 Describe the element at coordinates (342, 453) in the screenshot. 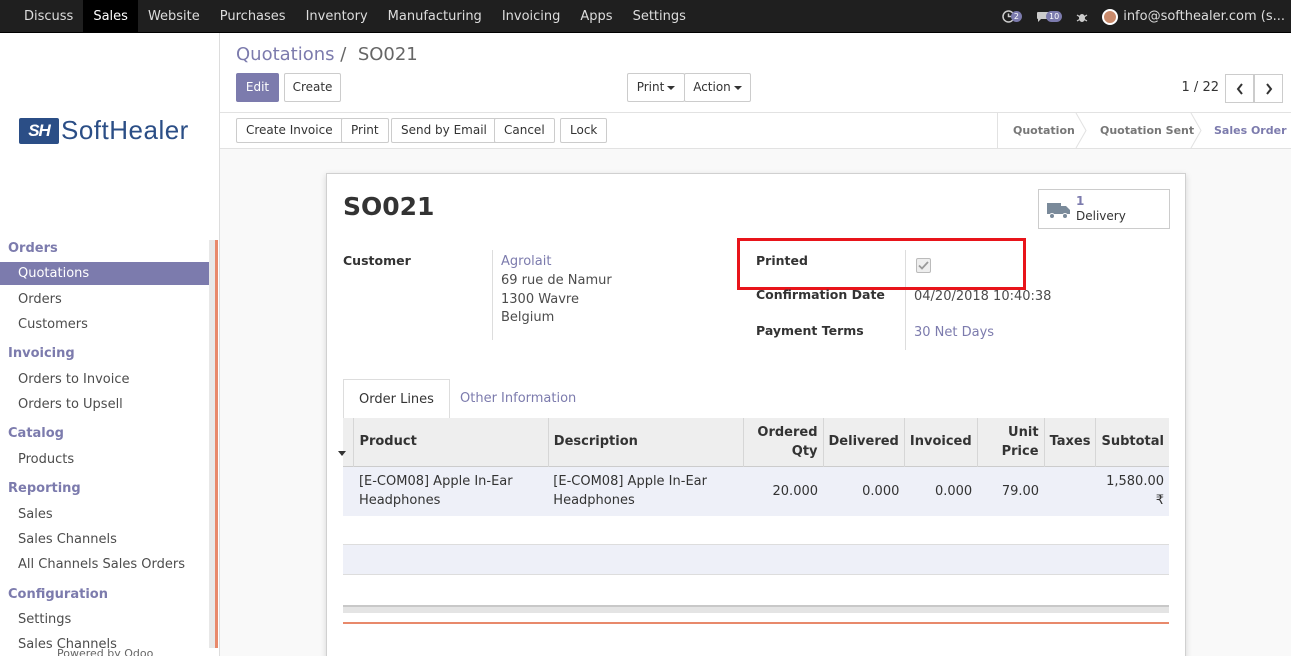

I see `sort-caret-icon` at that location.